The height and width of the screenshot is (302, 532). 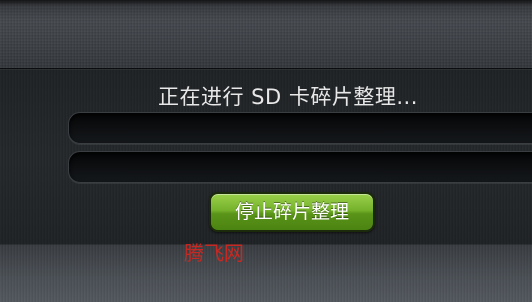 What do you see at coordinates (292, 212) in the screenshot?
I see `stop-defrag-button: 停止碎片整理` at bounding box center [292, 212].